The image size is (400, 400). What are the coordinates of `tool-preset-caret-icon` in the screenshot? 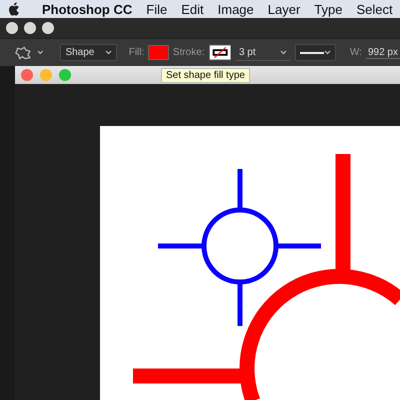 It's located at (40, 52).